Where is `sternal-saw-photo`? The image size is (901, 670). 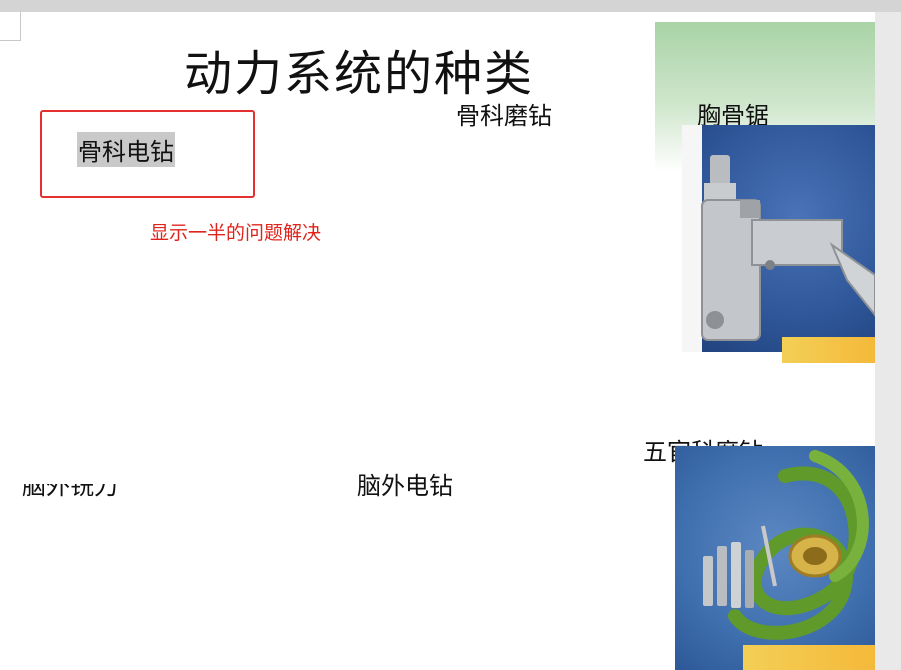
sternal-saw-photo is located at coordinates (778, 238).